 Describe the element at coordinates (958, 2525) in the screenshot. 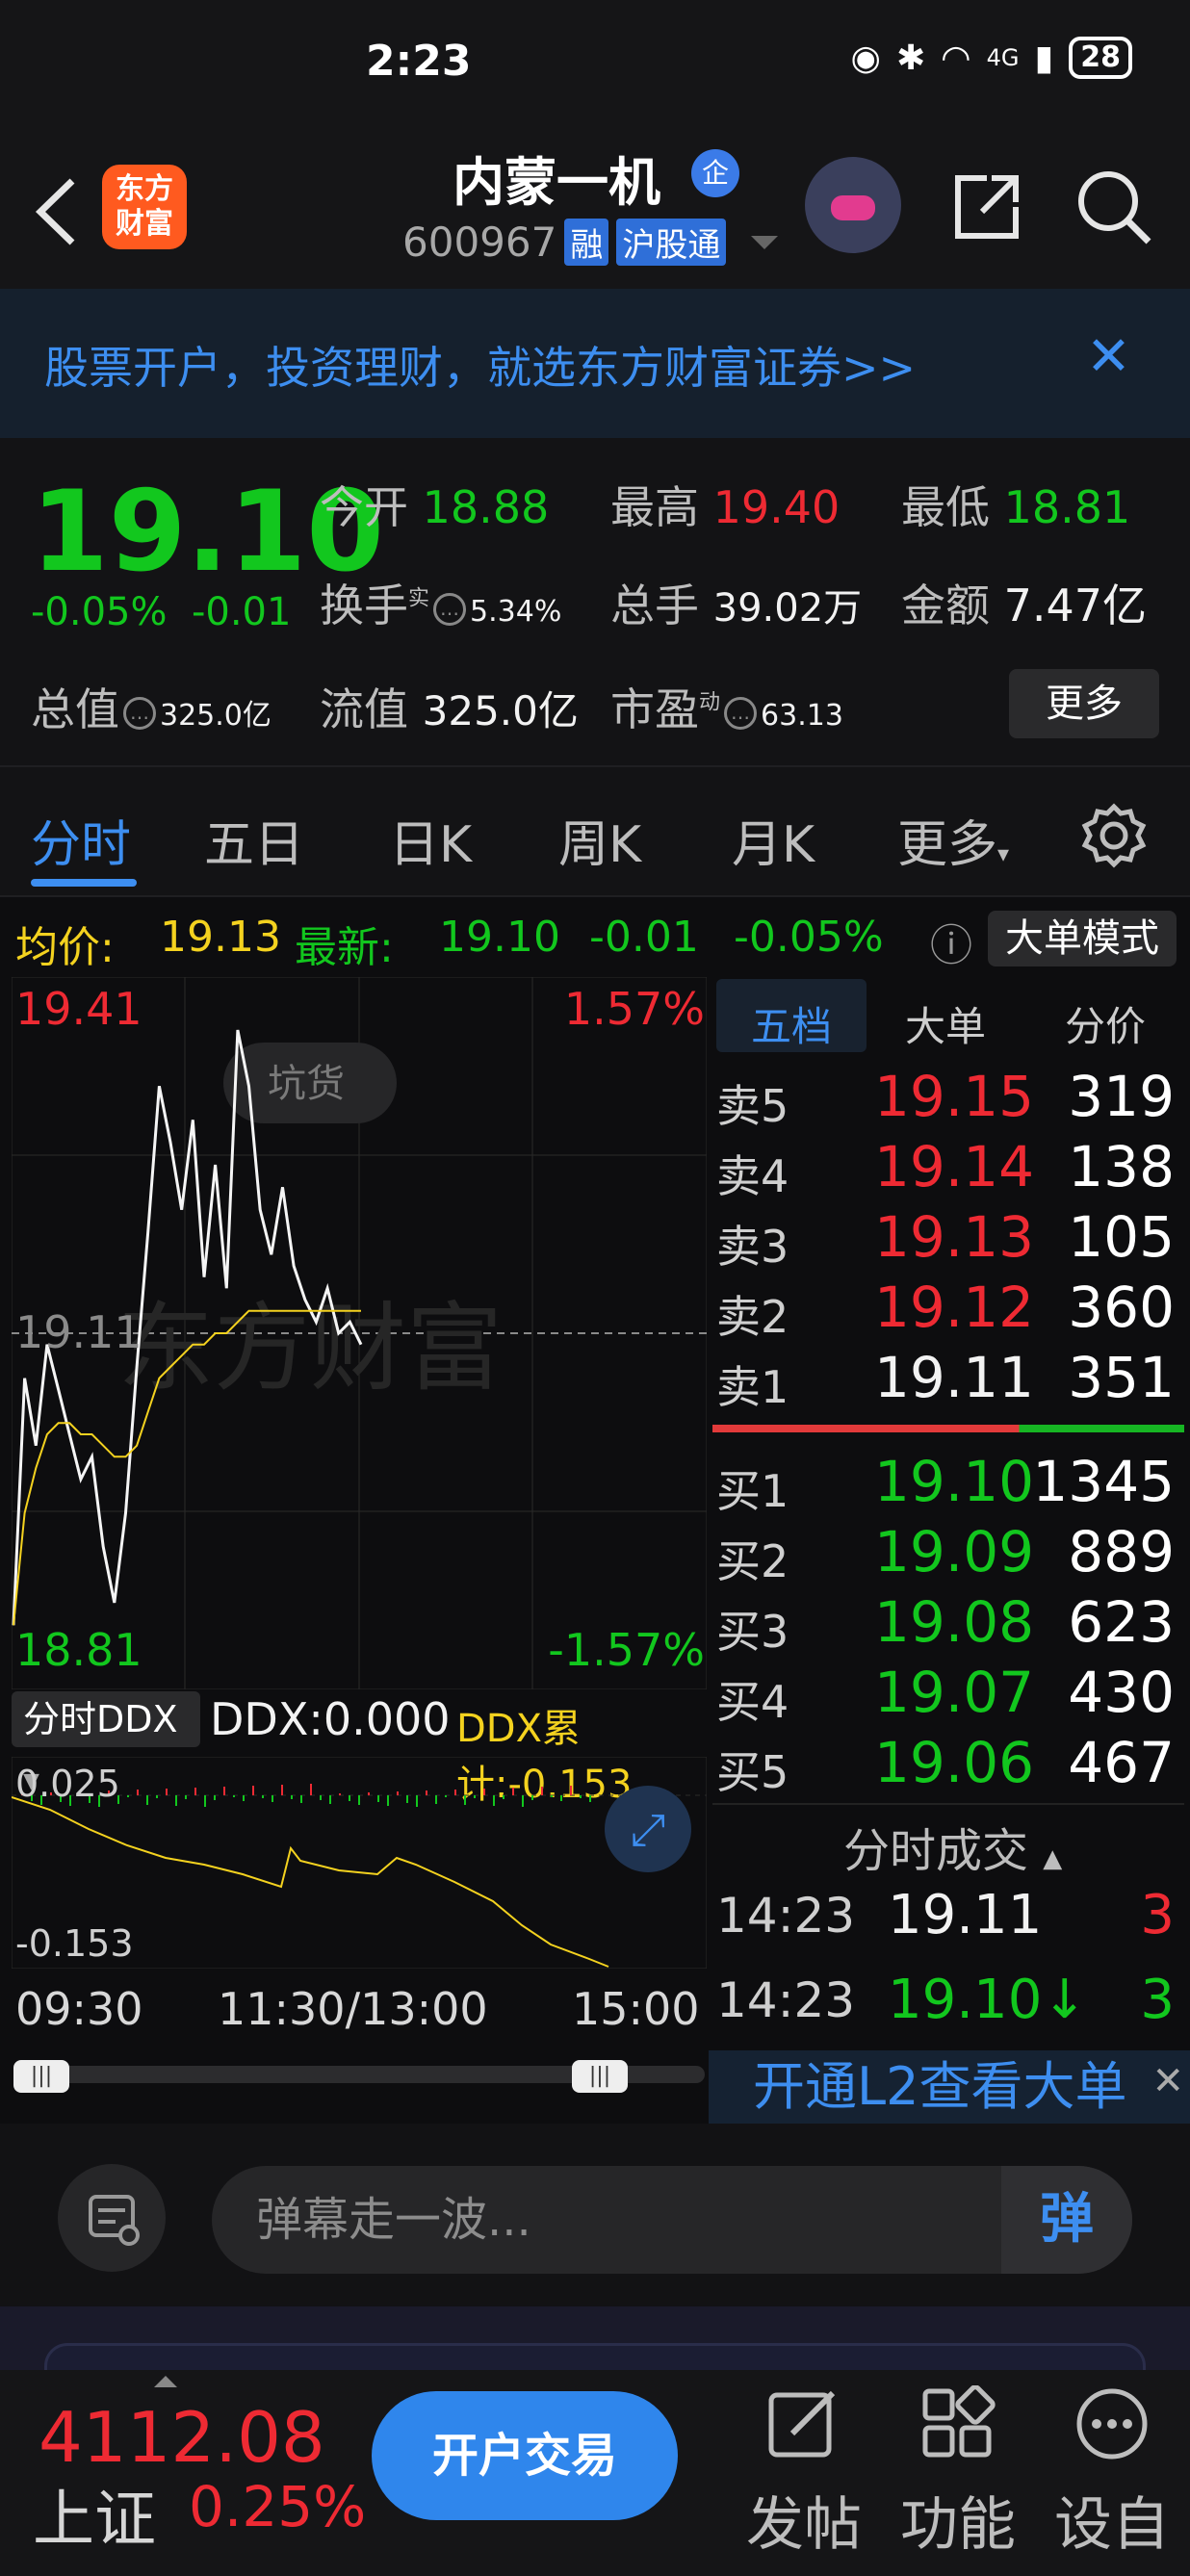

I see `functions-label: 功能` at that location.